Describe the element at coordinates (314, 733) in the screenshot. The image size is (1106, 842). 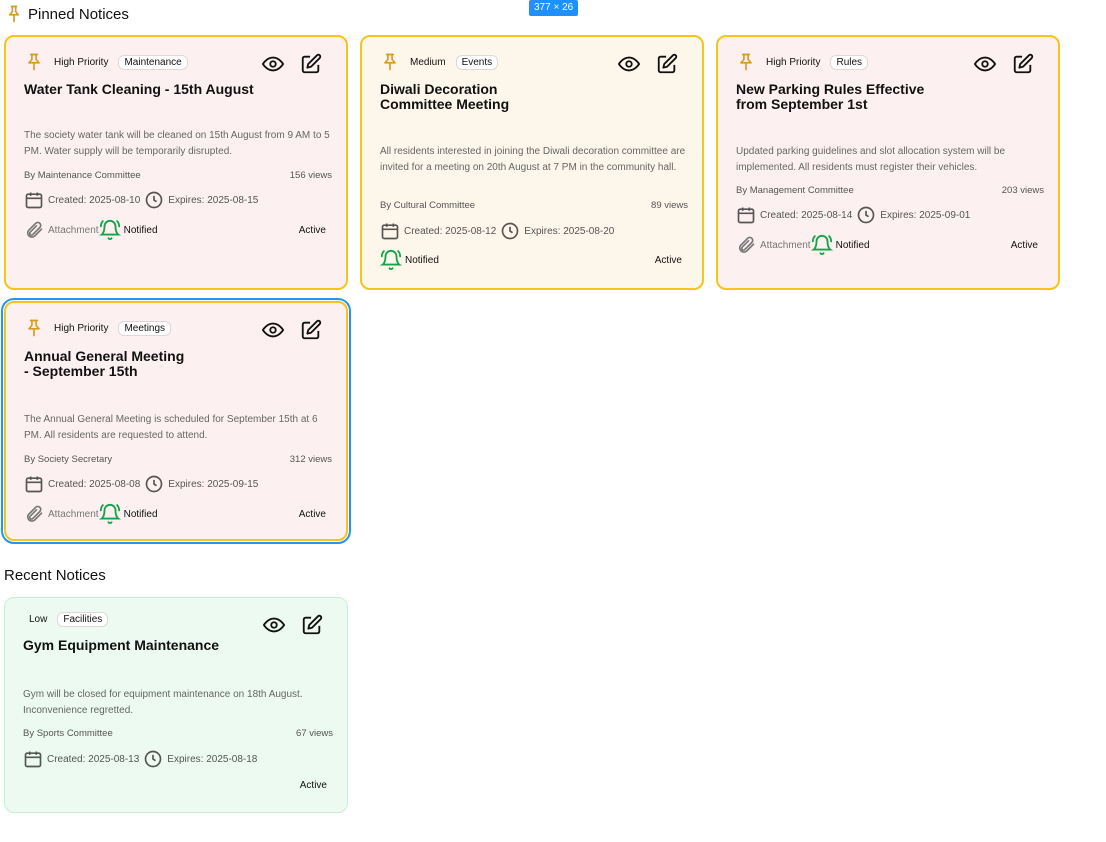
I see `notice-views: 67 views` at that location.